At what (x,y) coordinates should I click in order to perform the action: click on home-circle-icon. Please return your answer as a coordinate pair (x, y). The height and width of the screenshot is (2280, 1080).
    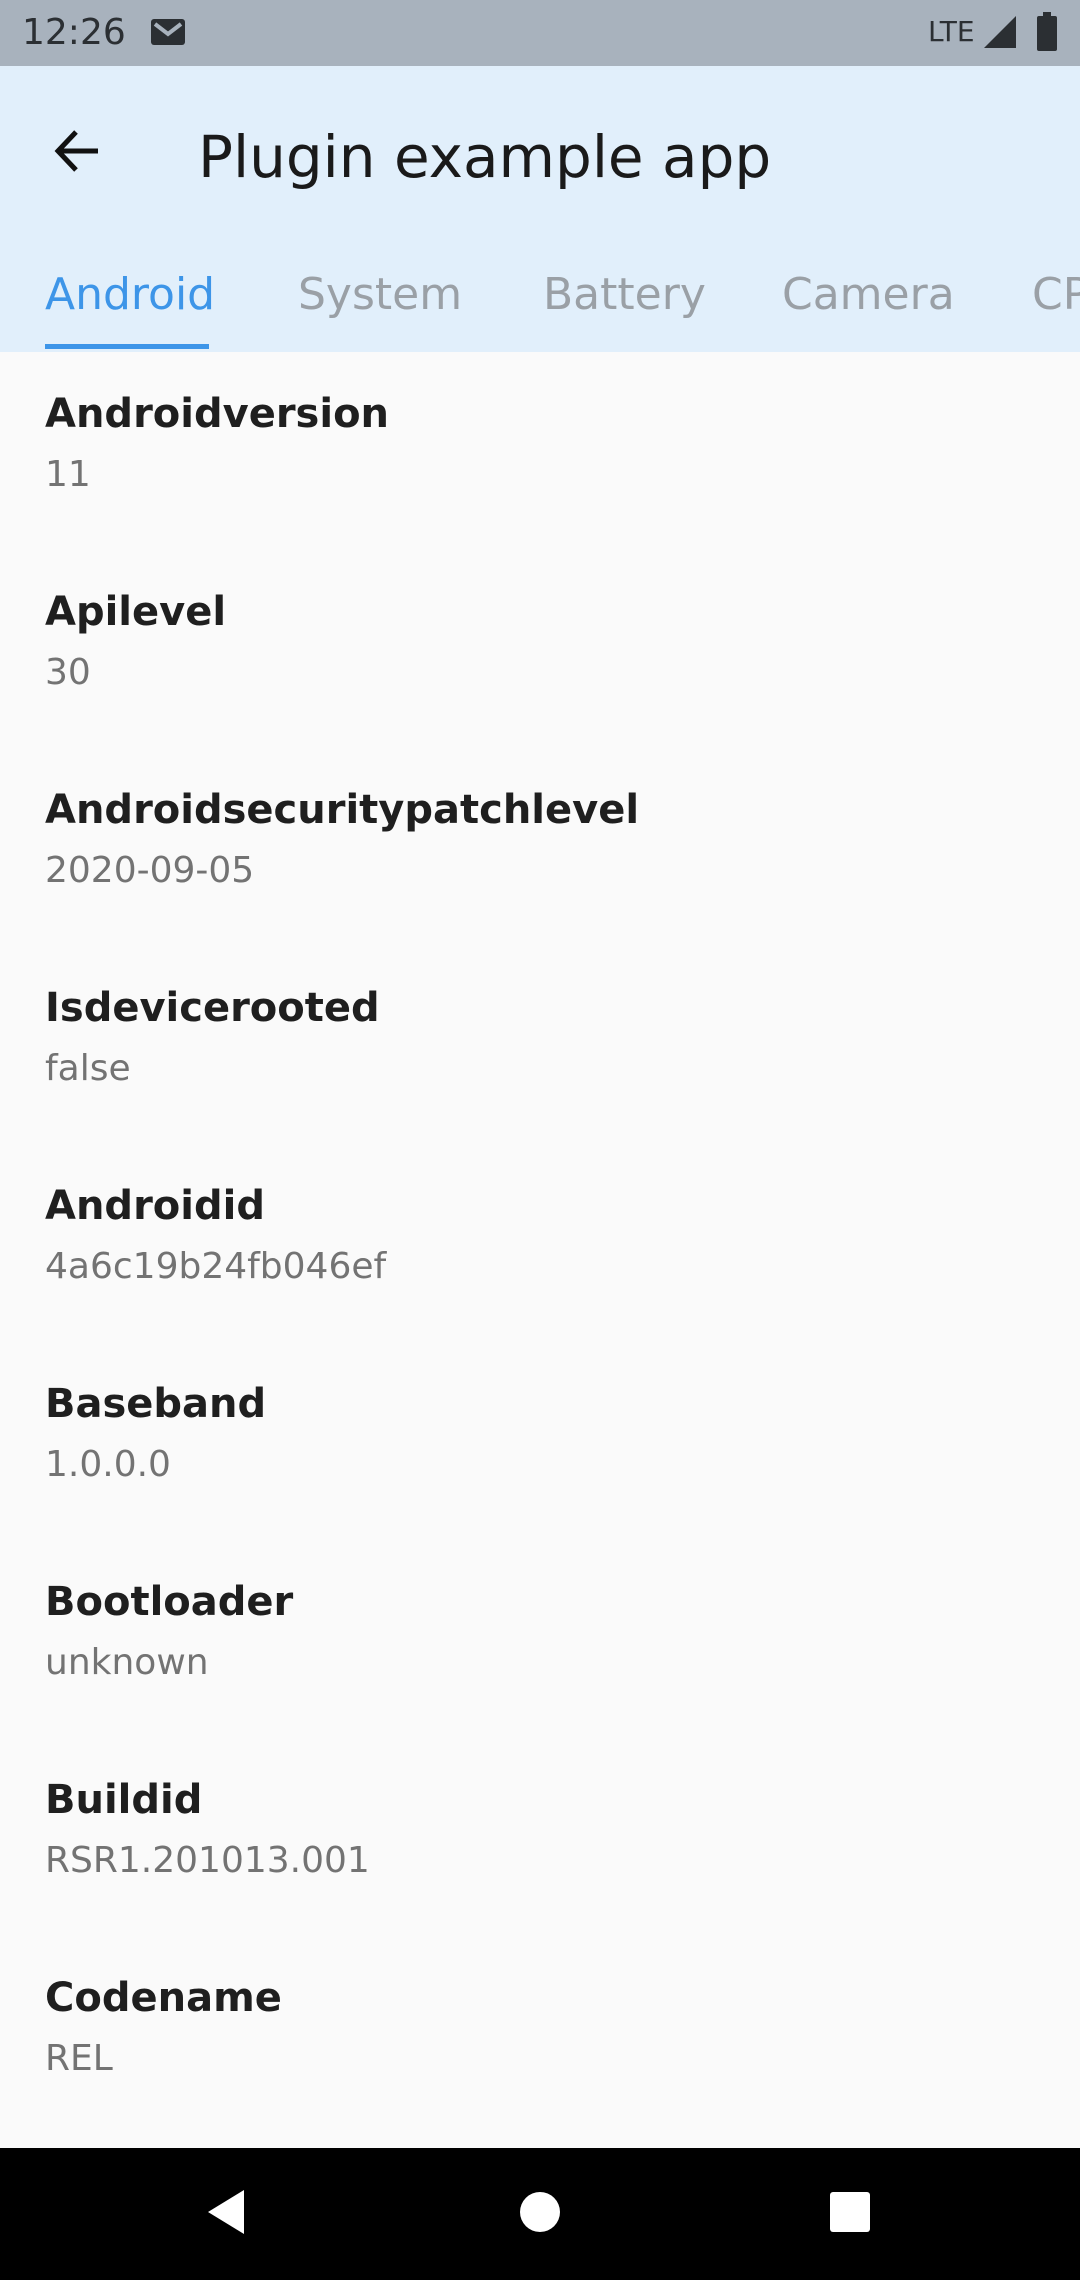
    Looking at the image, I should click on (540, 2214).